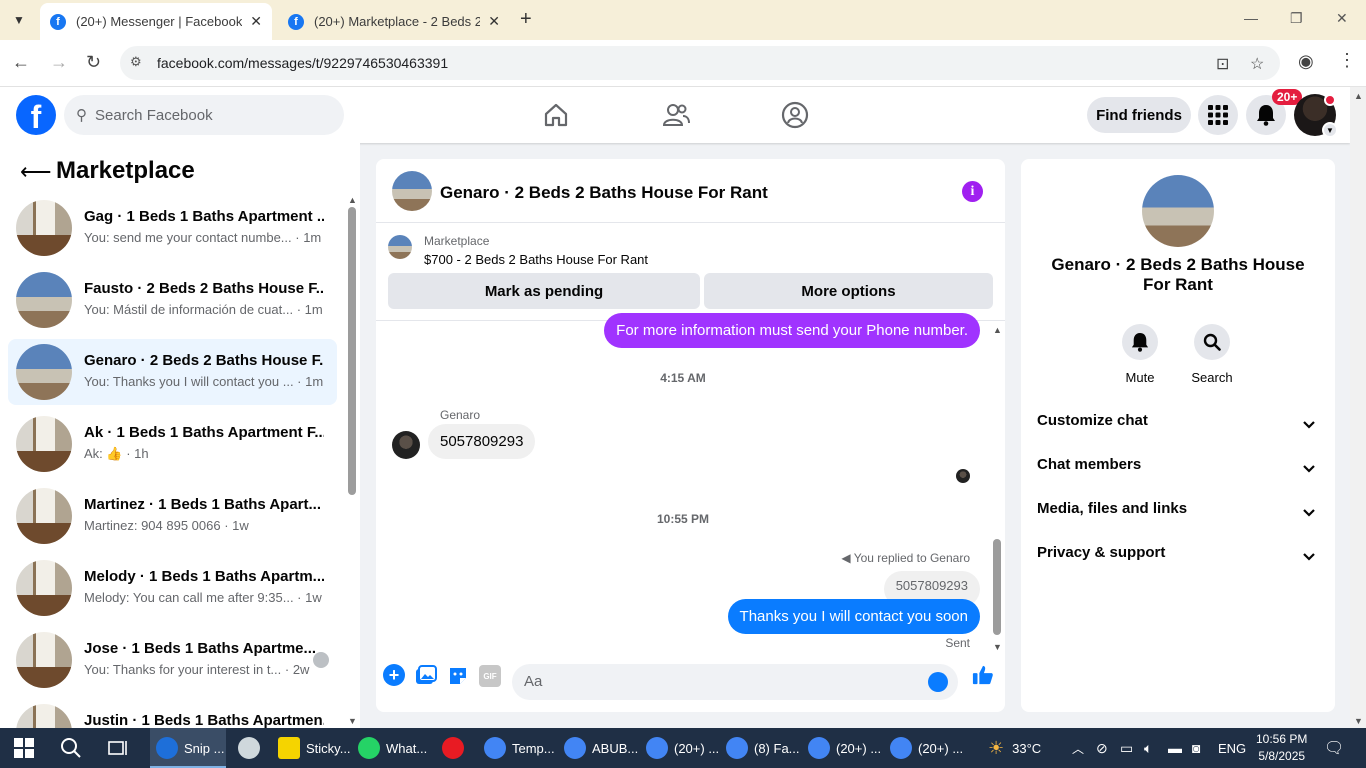  What do you see at coordinates (1257, 64) in the screenshot?
I see `bookmark-star-icon: ☆` at bounding box center [1257, 64].